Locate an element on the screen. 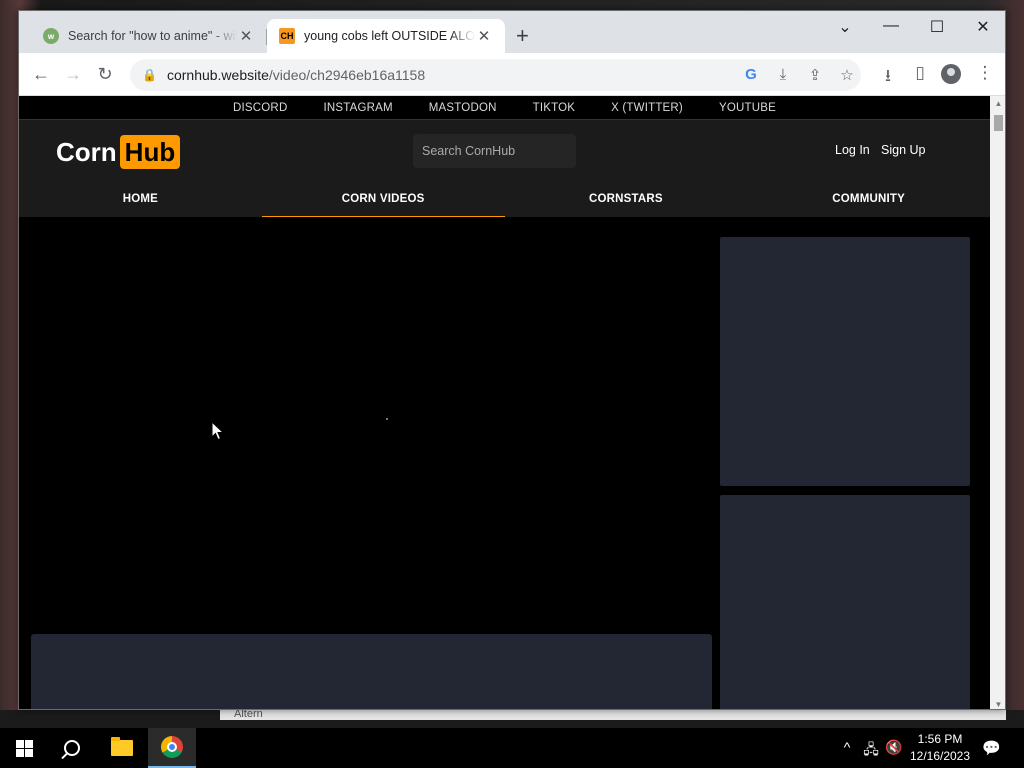 This screenshot has height=768, width=1024. profile-avatar-icon is located at coordinates (951, 74).